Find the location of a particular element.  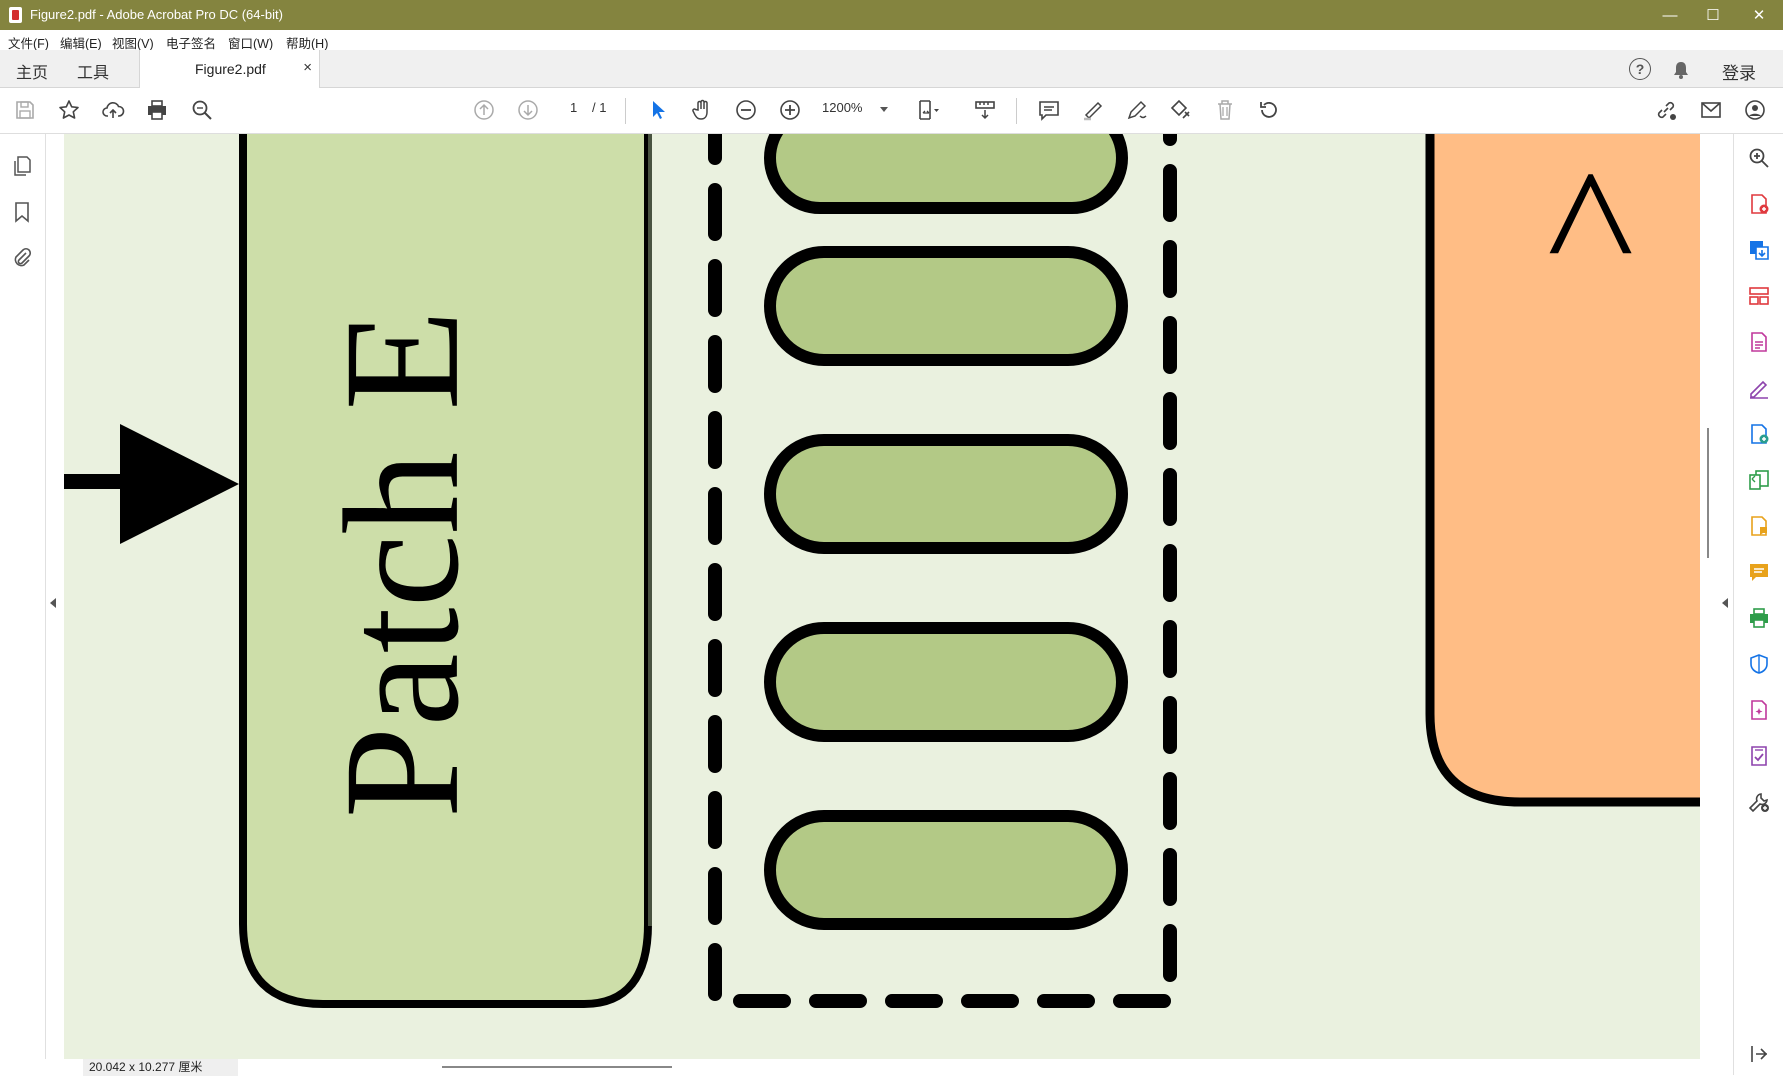

maximize-button: ☐ is located at coordinates (1713, 15).